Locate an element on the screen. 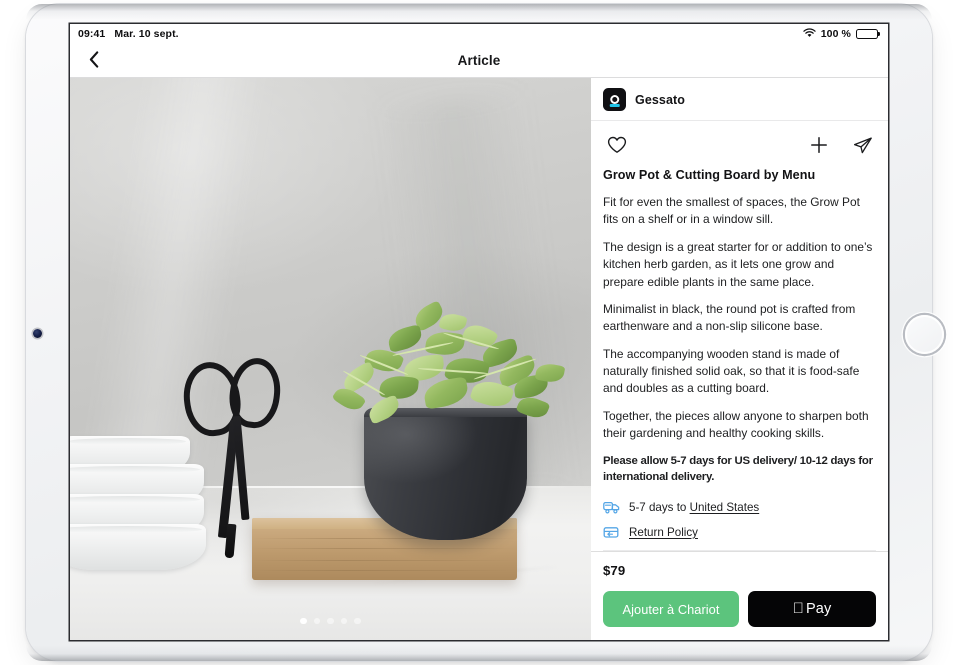 The height and width of the screenshot is (665, 958). status-time: 09:41 is located at coordinates (92, 34).